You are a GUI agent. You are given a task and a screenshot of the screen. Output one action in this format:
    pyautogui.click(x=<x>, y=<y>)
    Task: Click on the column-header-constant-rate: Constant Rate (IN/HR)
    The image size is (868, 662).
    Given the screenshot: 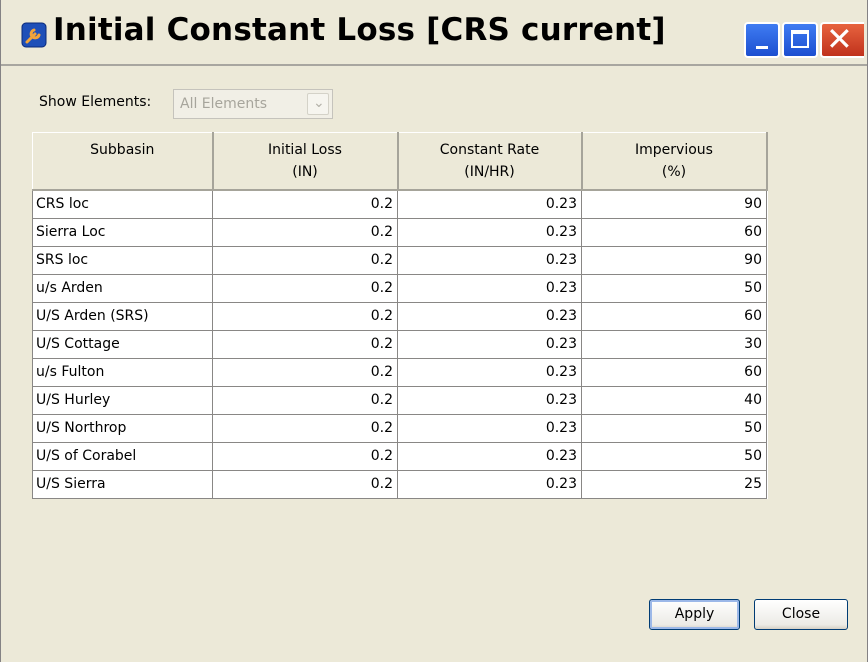 What is the action you would take?
    pyautogui.click(x=490, y=161)
    